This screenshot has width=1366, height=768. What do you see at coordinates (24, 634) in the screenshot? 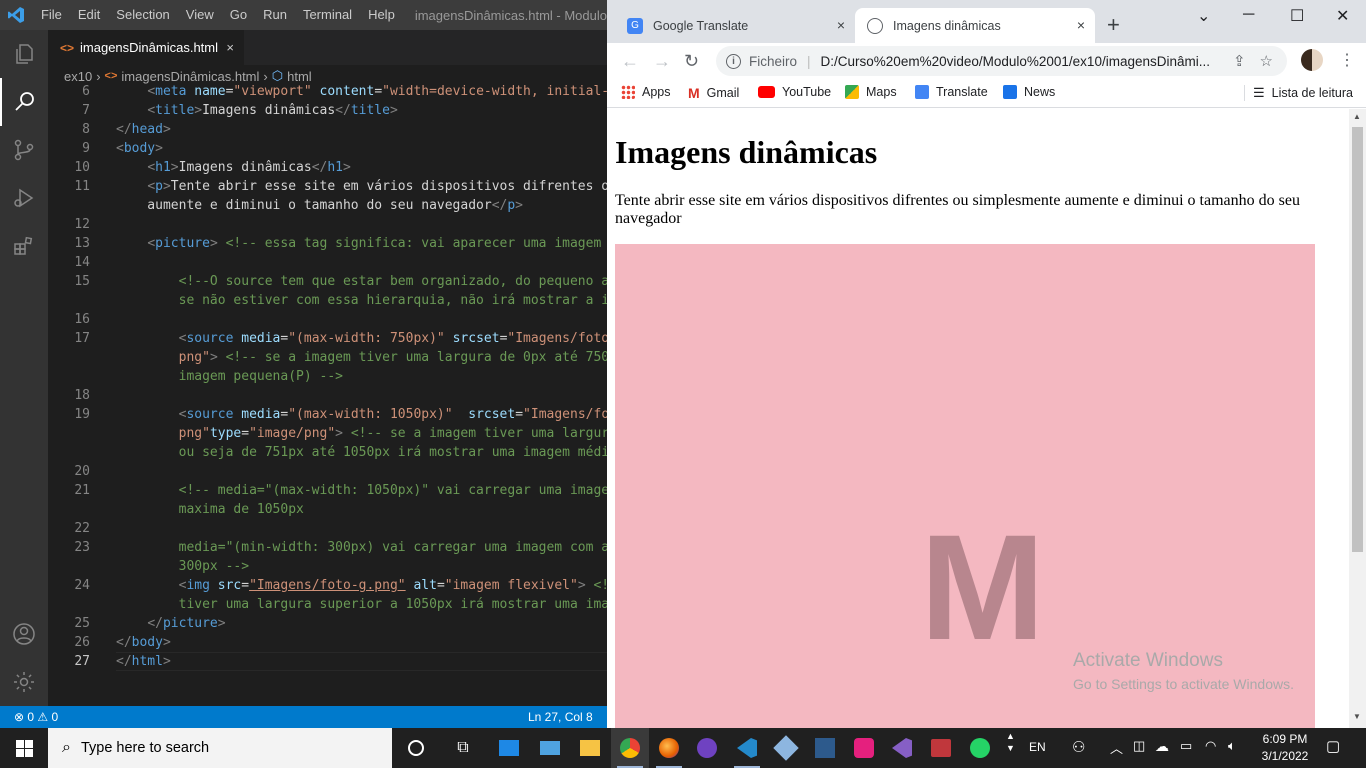
I see `accounts-icon` at bounding box center [24, 634].